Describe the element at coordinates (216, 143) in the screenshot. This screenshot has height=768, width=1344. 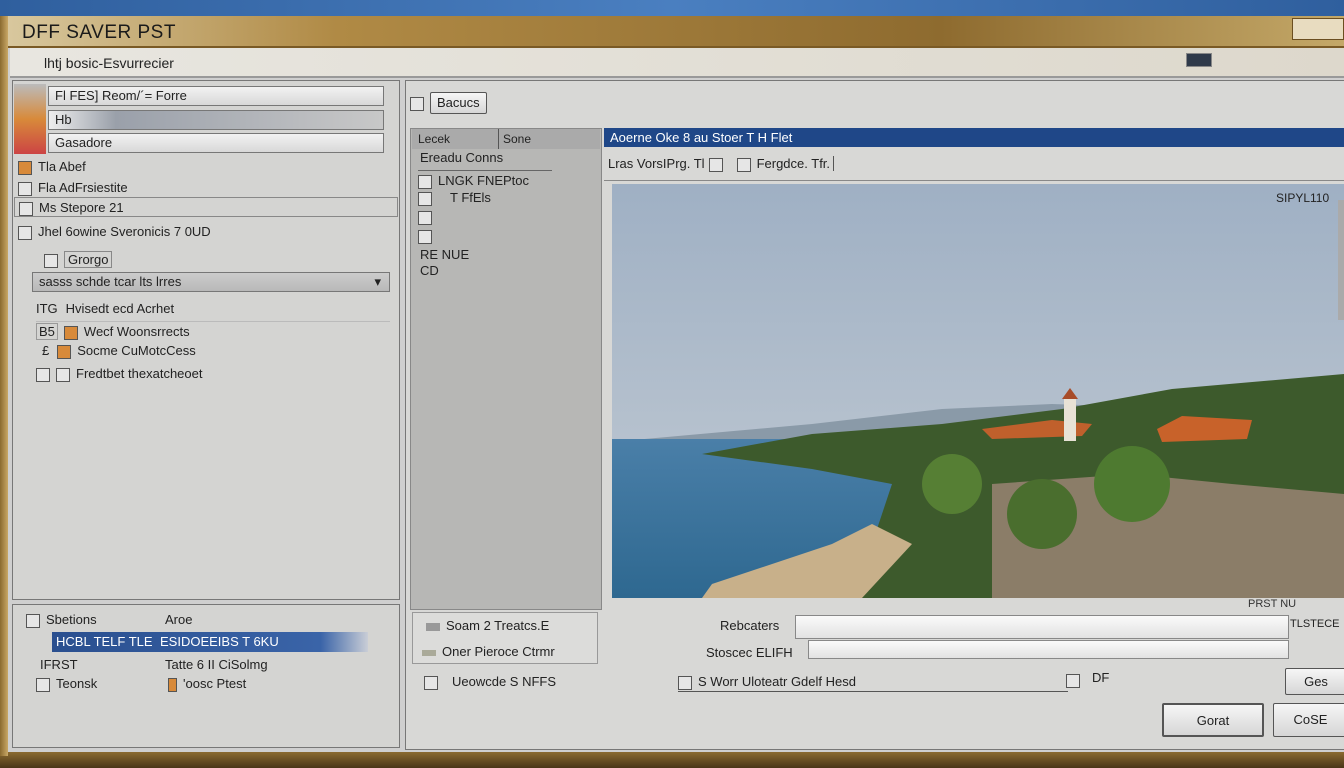
I see `field-3: Gasadore` at that location.